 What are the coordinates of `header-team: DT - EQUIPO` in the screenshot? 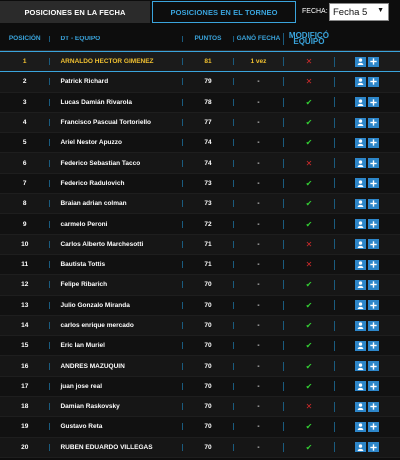 It's located at (115, 39).